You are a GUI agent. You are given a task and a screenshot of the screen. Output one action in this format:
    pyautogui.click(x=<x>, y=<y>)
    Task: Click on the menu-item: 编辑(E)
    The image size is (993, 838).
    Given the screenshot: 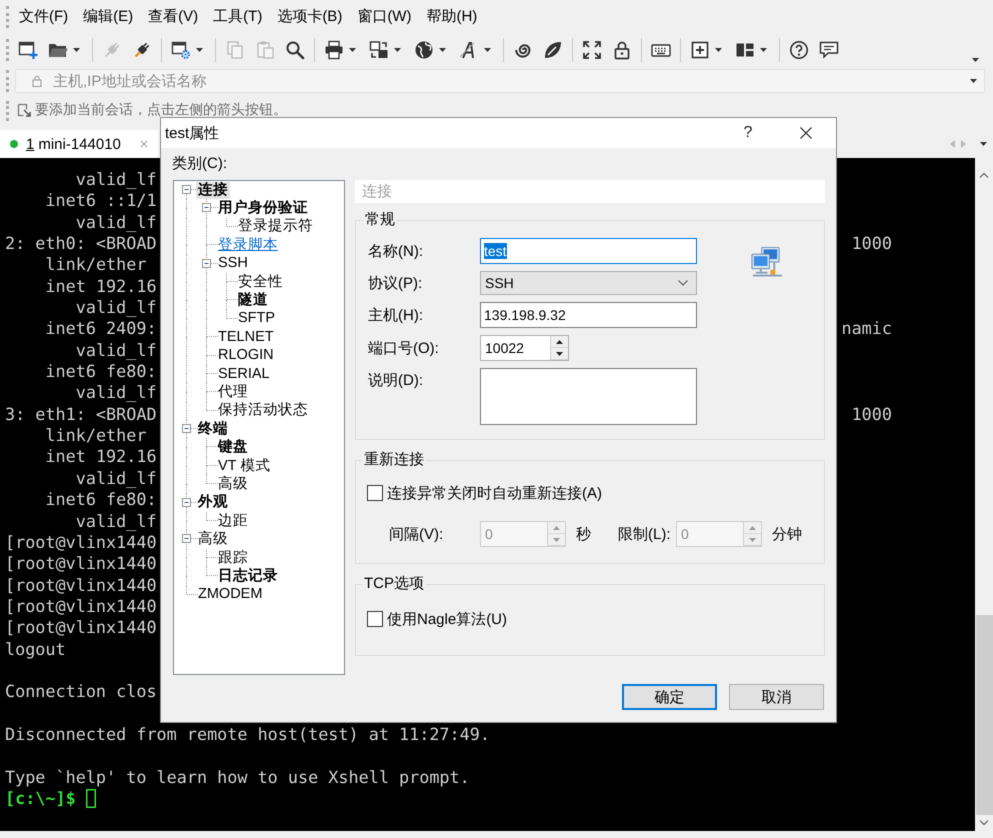 What is the action you would take?
    pyautogui.click(x=108, y=17)
    